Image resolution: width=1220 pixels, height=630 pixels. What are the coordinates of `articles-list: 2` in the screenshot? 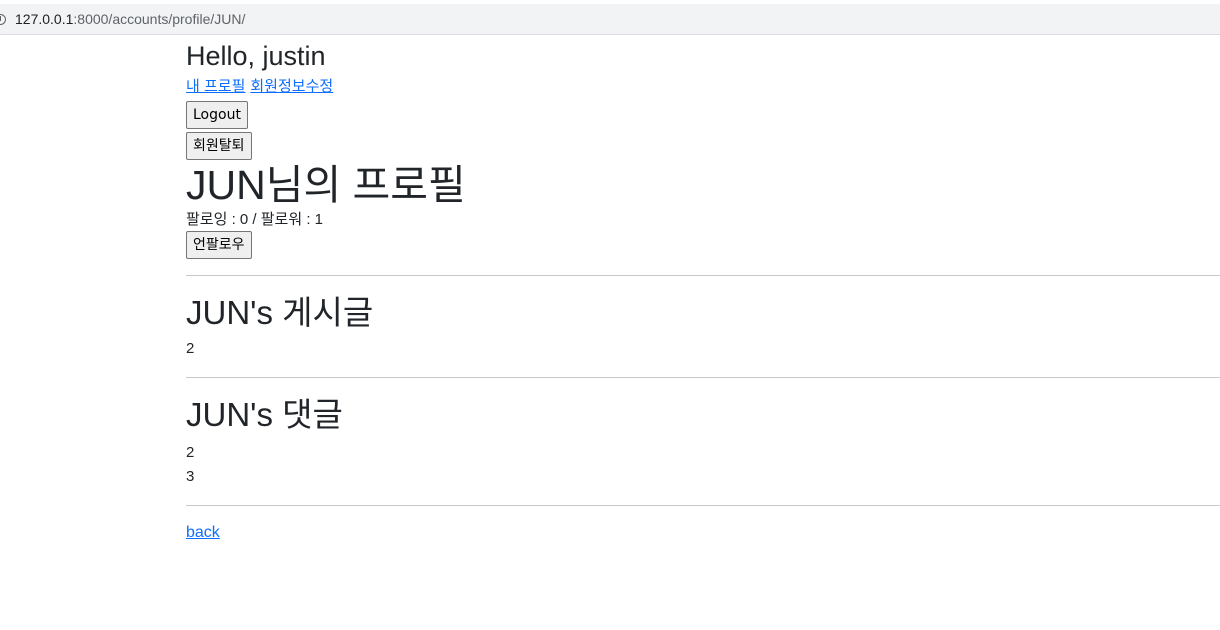 It's located at (703, 349).